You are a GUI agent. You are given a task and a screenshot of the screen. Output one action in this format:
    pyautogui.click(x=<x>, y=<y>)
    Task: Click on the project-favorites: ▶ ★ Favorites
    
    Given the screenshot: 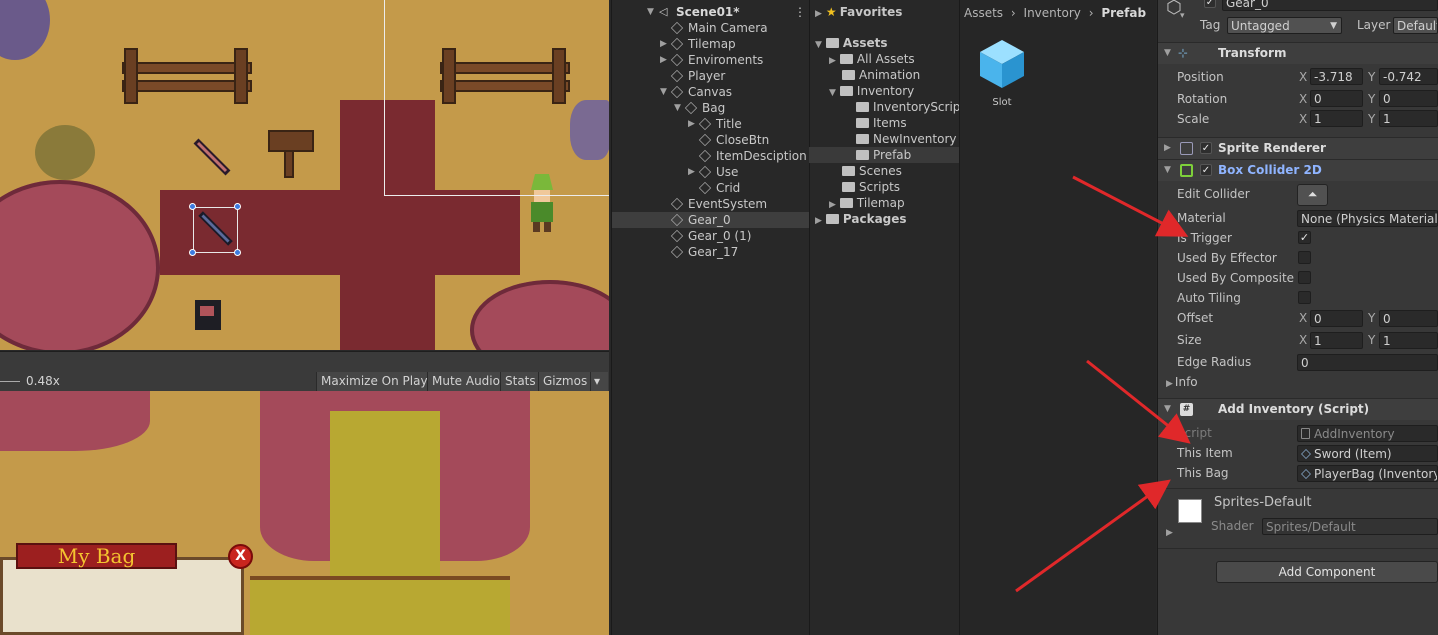 What is the action you would take?
    pyautogui.click(x=858, y=12)
    